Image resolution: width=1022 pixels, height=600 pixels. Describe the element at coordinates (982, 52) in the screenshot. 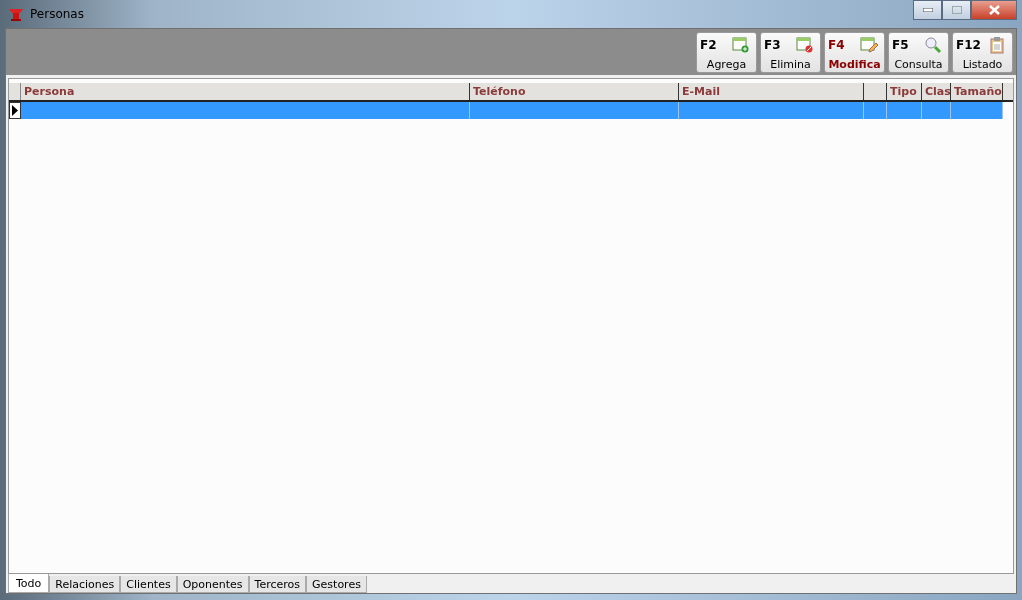

I see `toolbar-button: F12 Listado` at that location.